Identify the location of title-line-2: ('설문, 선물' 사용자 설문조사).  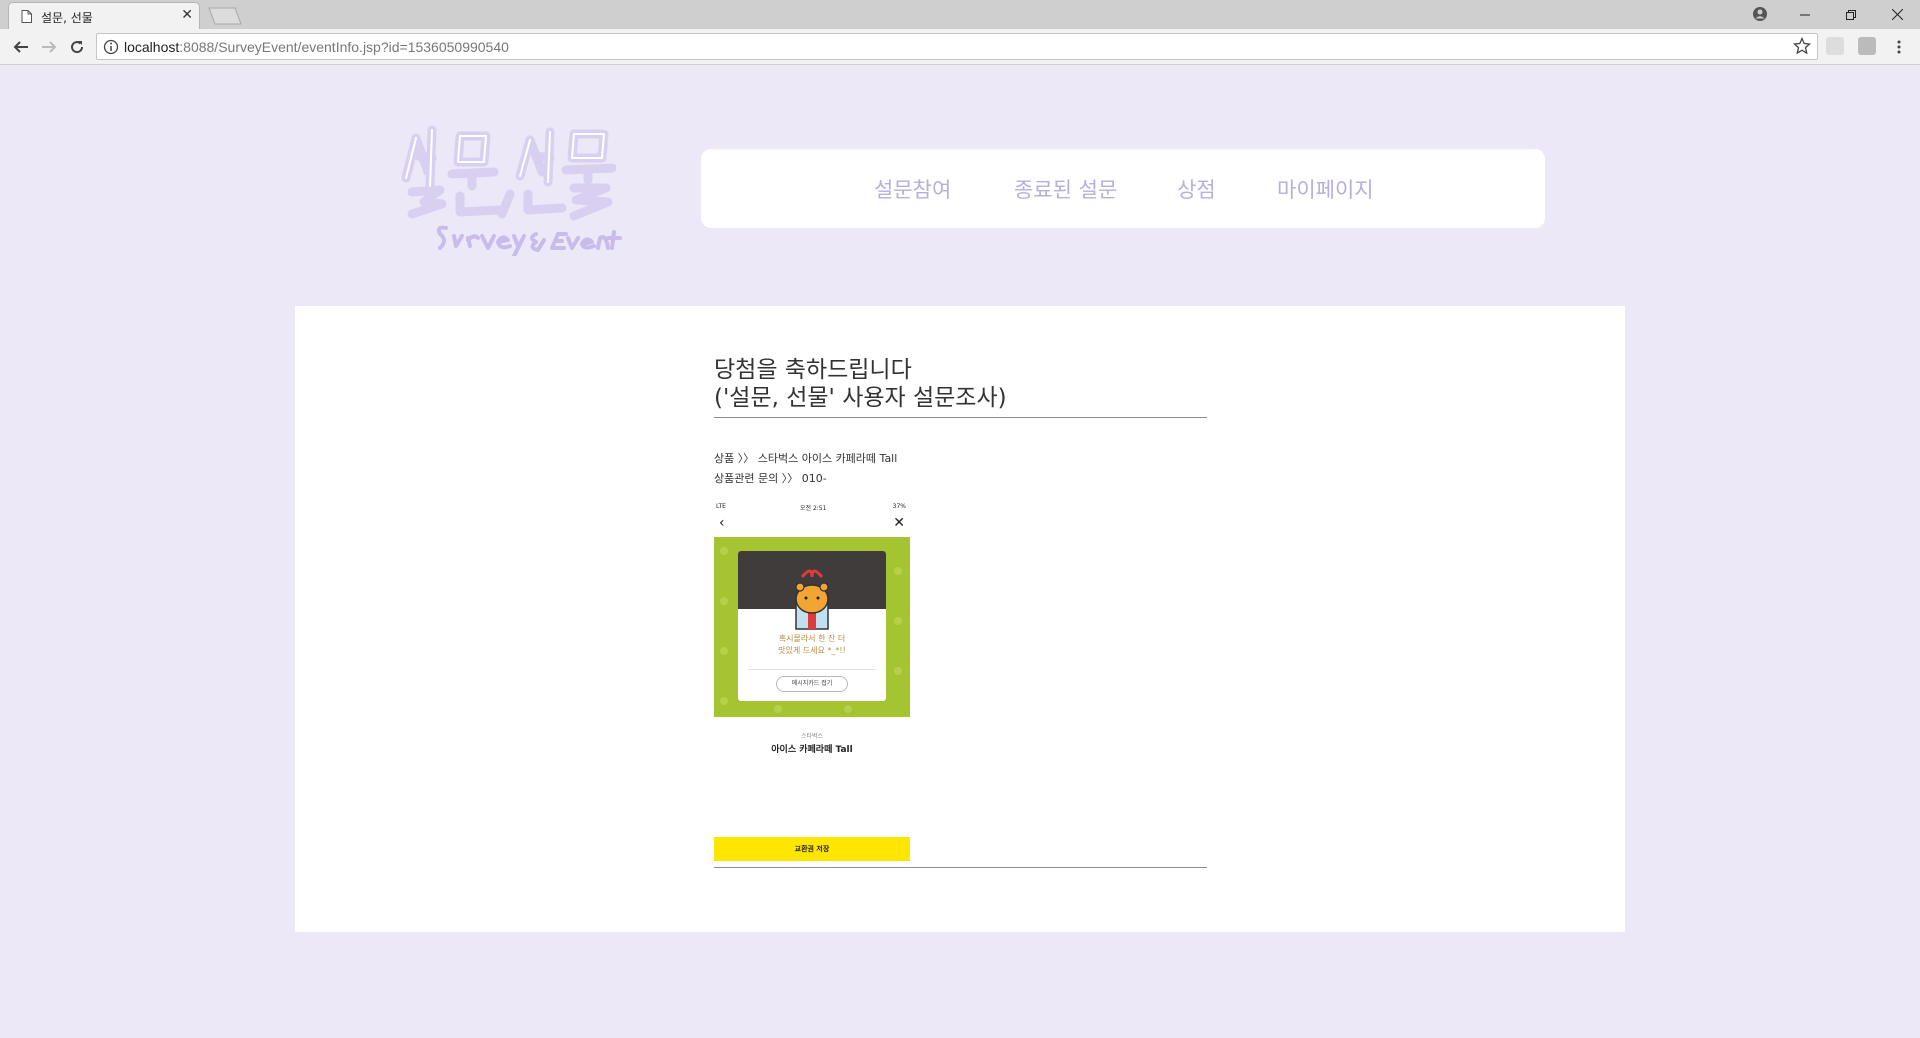
(860, 398).